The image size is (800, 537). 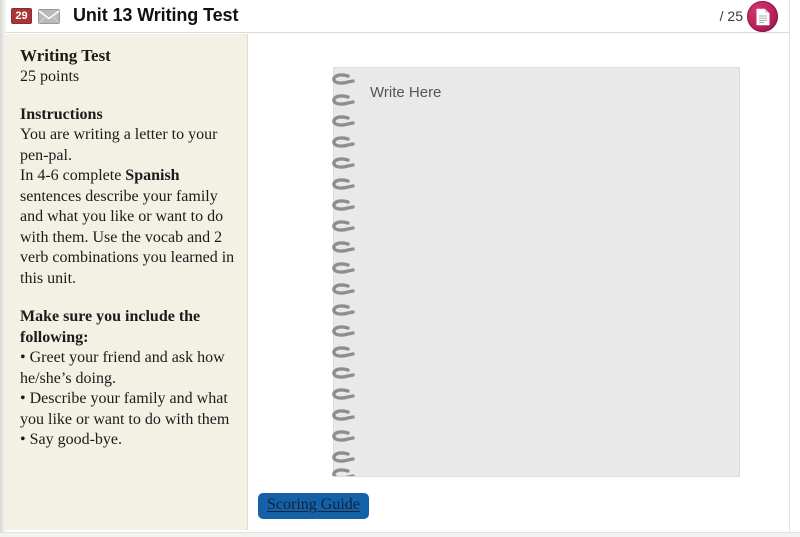 What do you see at coordinates (71, 439) in the screenshot?
I see `include-bullet-3: • Say good-bye.` at bounding box center [71, 439].